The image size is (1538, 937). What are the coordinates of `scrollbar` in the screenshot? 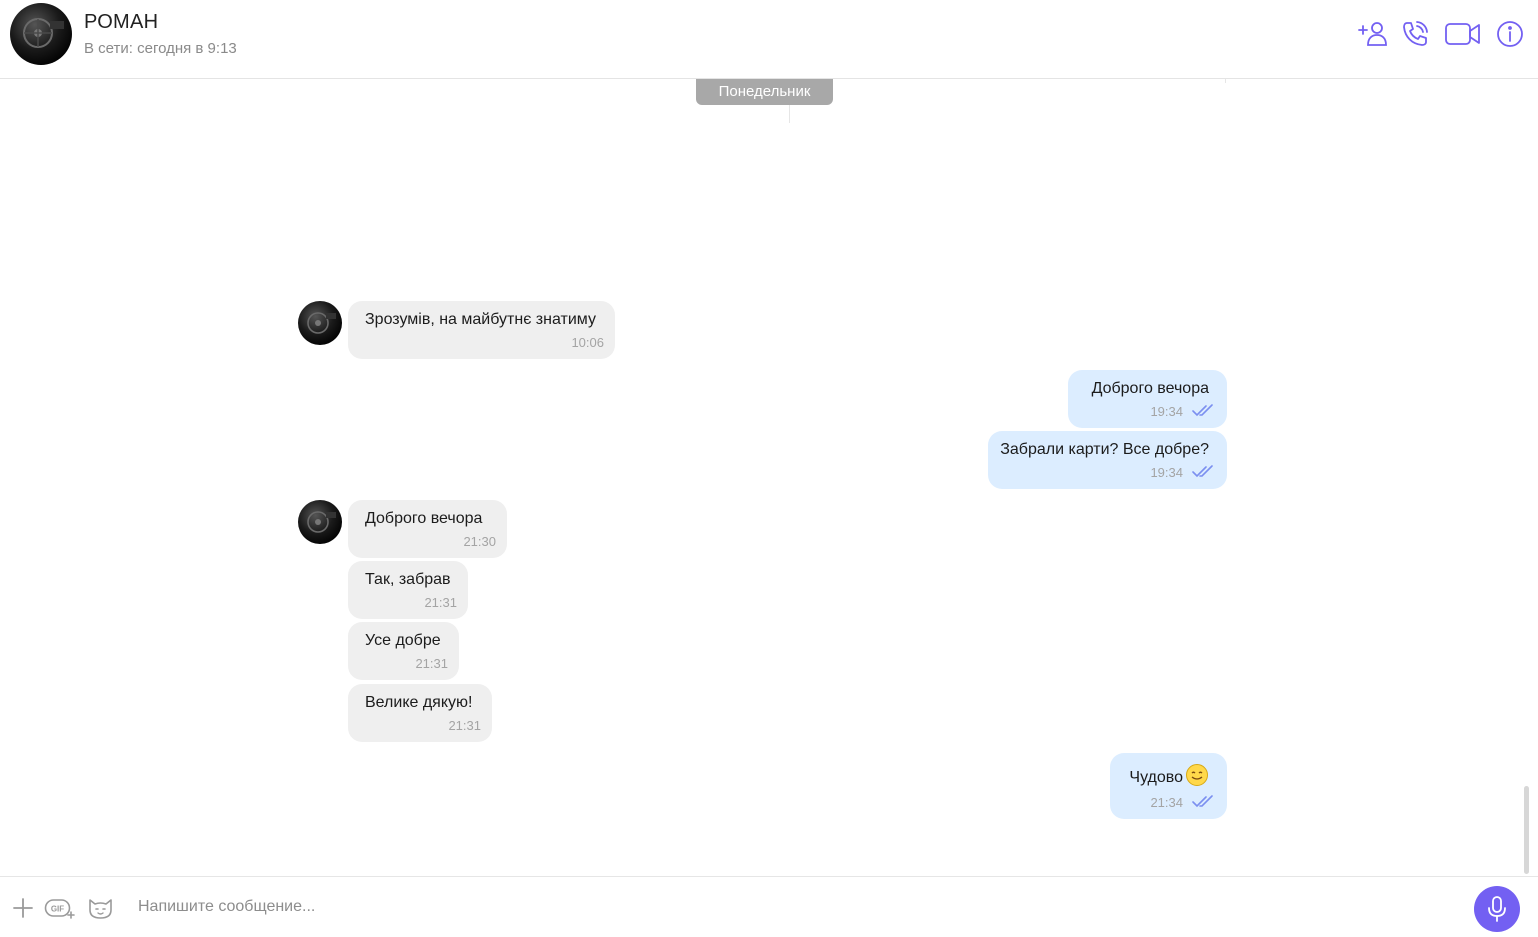 It's located at (1526, 830).